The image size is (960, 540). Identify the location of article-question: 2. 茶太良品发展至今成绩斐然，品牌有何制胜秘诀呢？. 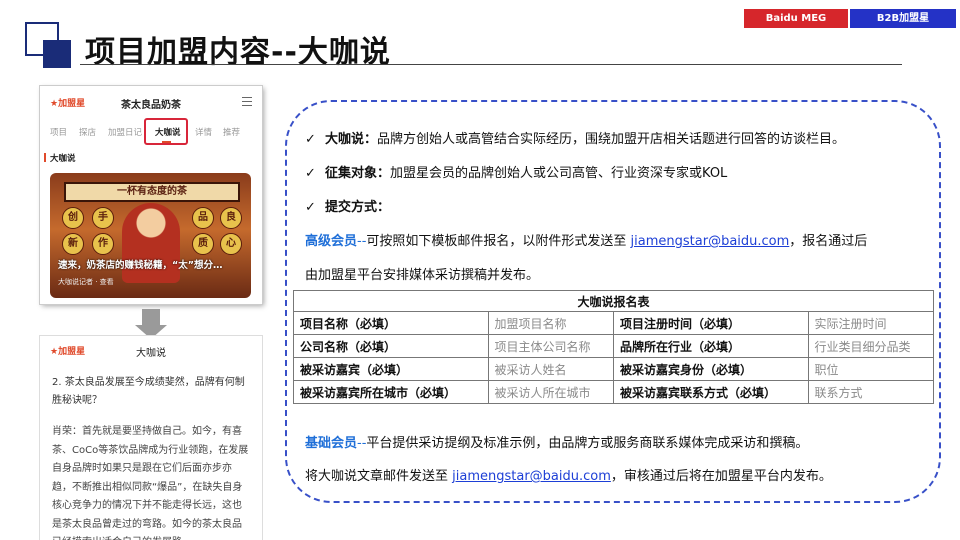
(148, 391).